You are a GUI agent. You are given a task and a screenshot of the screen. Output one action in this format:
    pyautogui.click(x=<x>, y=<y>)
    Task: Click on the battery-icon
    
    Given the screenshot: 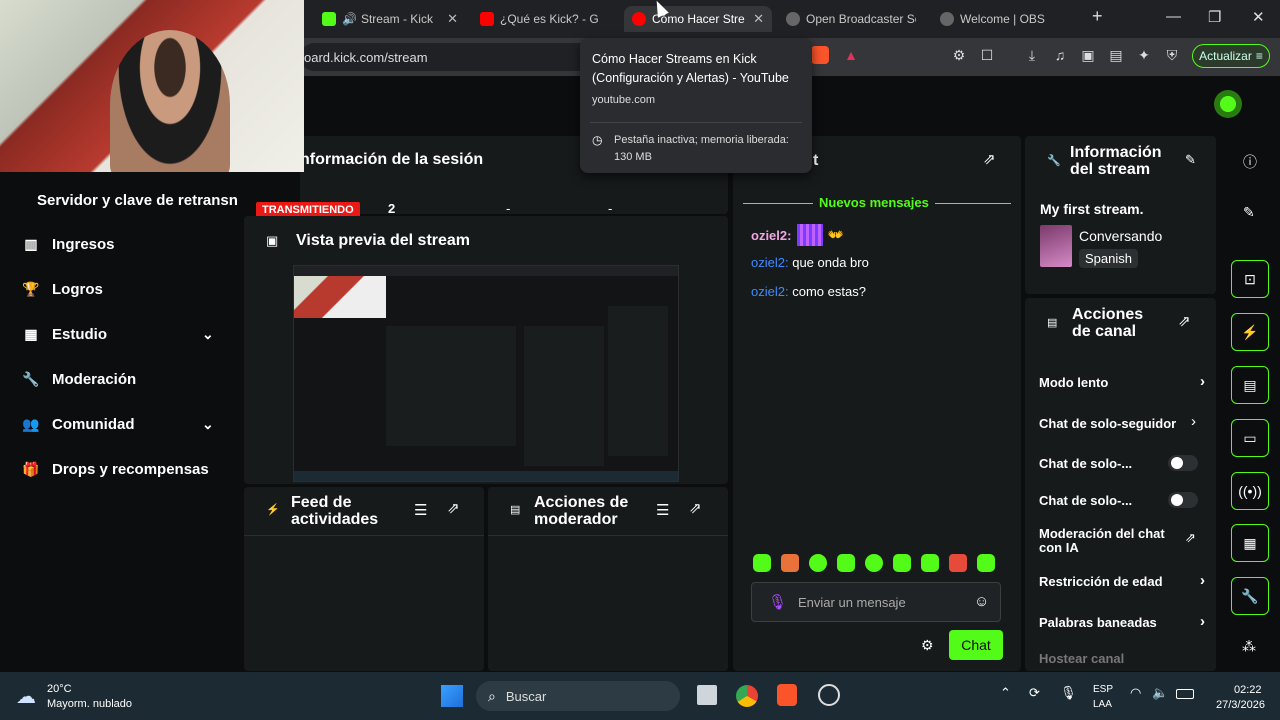 What is the action you would take?
    pyautogui.click(x=1185, y=694)
    